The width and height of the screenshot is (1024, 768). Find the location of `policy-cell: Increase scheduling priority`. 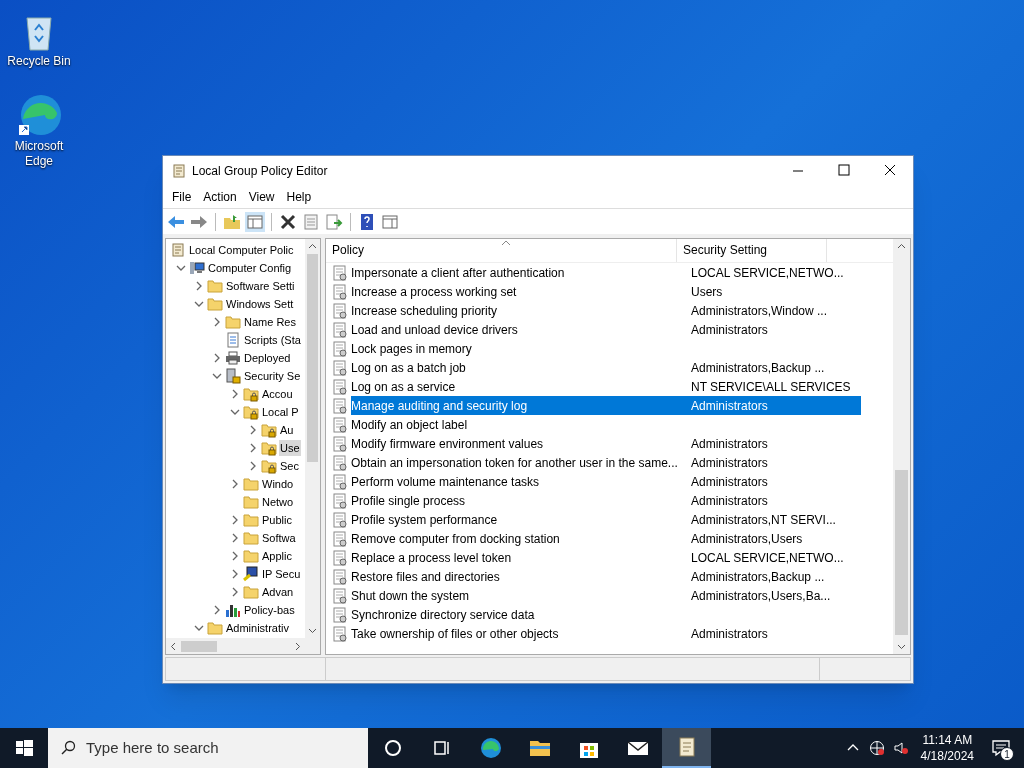

policy-cell: Increase scheduling priority is located at coordinates (518, 310).